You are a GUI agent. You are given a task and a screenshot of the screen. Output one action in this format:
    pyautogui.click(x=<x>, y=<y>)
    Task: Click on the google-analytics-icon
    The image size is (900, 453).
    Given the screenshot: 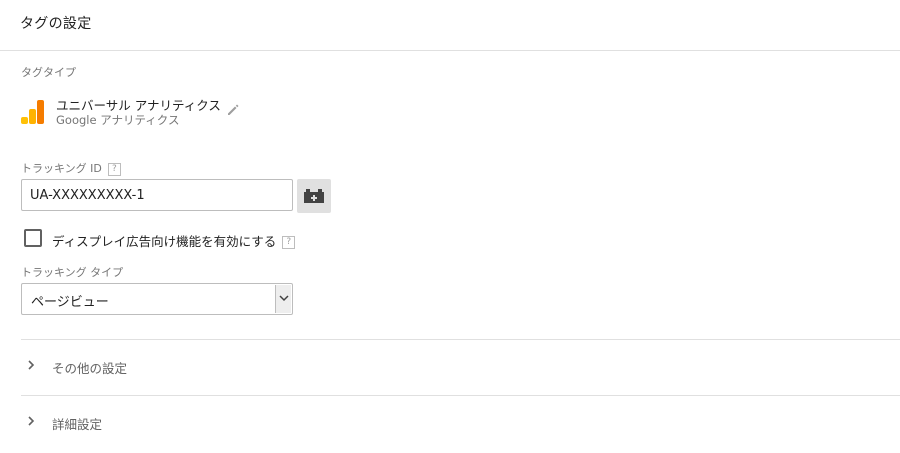 What is the action you would take?
    pyautogui.click(x=33, y=111)
    